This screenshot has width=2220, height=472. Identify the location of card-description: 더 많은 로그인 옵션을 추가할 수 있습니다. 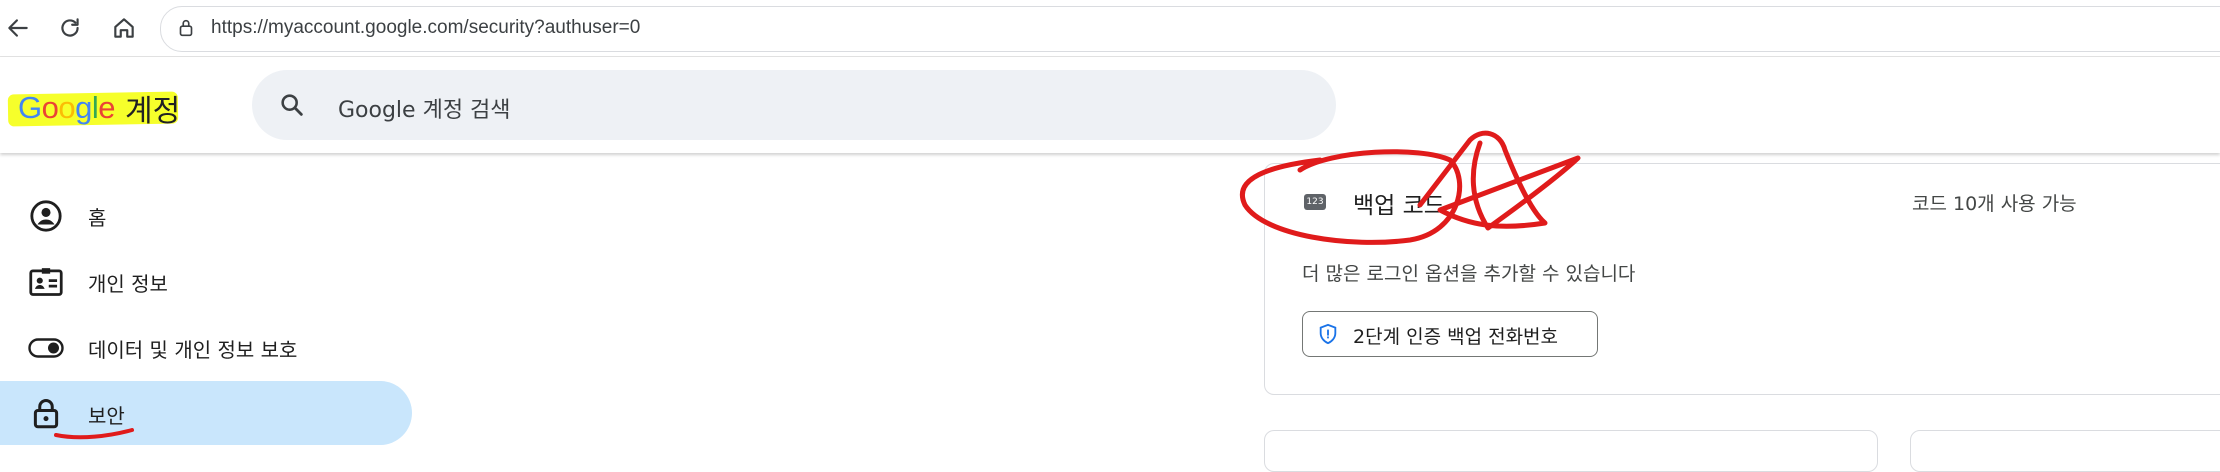
(1469, 274).